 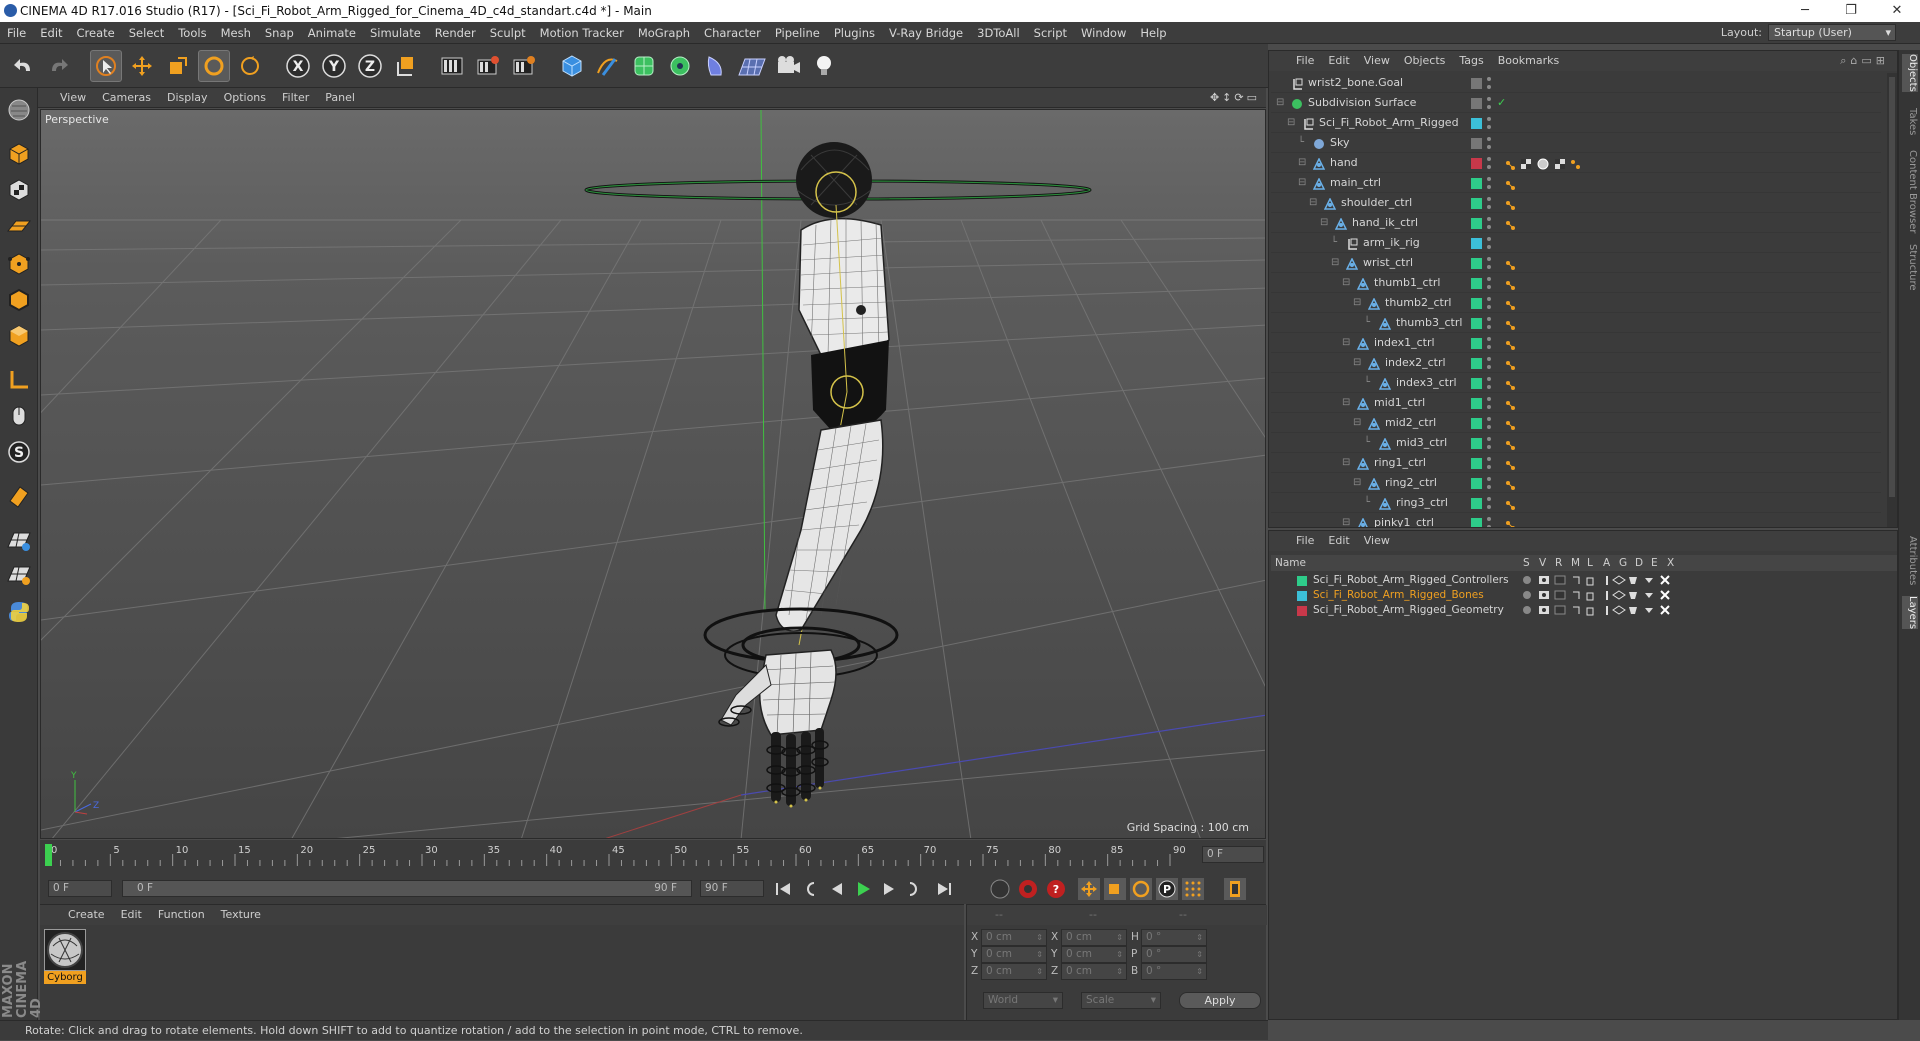 What do you see at coordinates (19, 226) in the screenshot?
I see `workplane-mode-button` at bounding box center [19, 226].